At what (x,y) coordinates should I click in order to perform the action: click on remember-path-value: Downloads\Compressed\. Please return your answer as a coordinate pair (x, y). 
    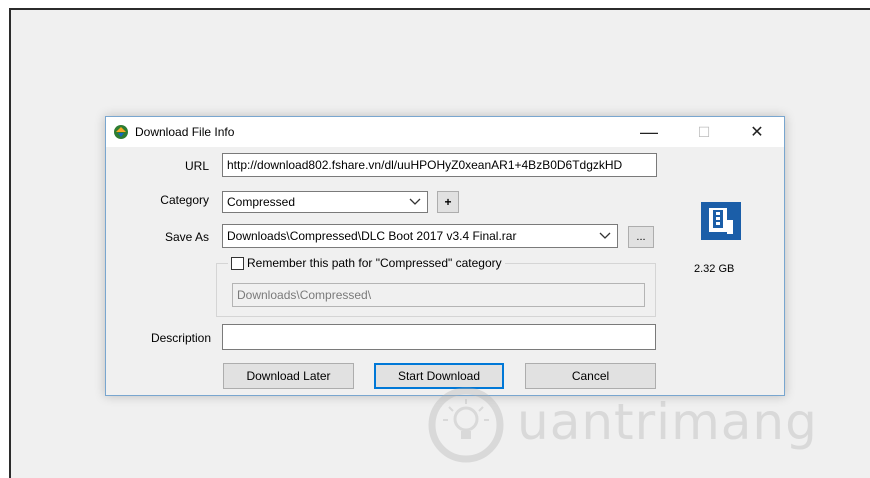
    Looking at the image, I should click on (304, 295).